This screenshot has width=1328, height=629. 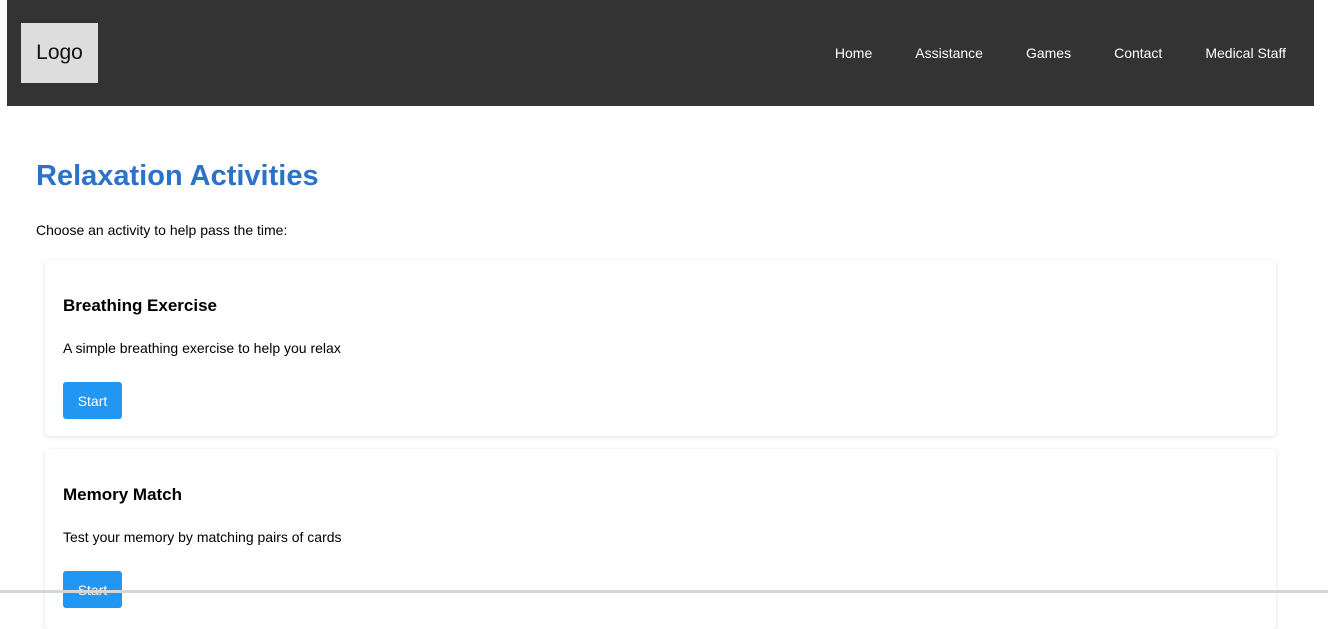 I want to click on nav-contact: Contact, so click(x=1130, y=53).